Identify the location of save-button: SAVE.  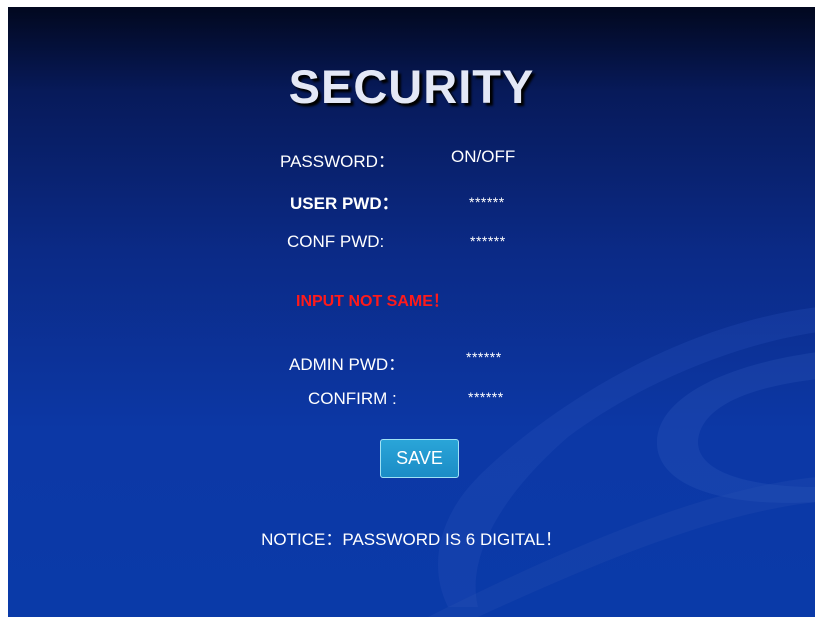
(419, 458).